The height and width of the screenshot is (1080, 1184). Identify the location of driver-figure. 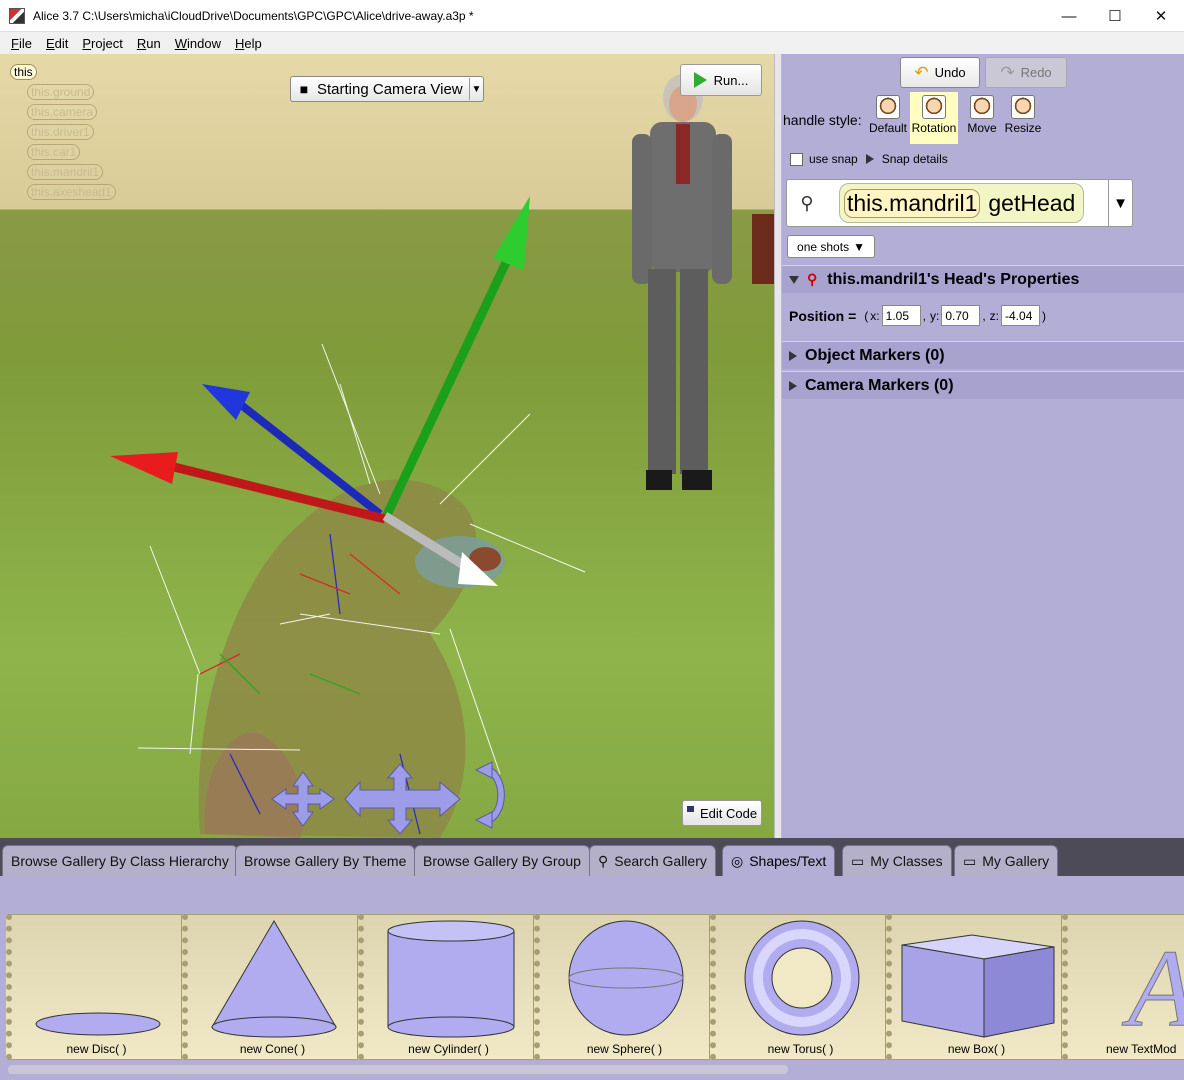
(682, 282).